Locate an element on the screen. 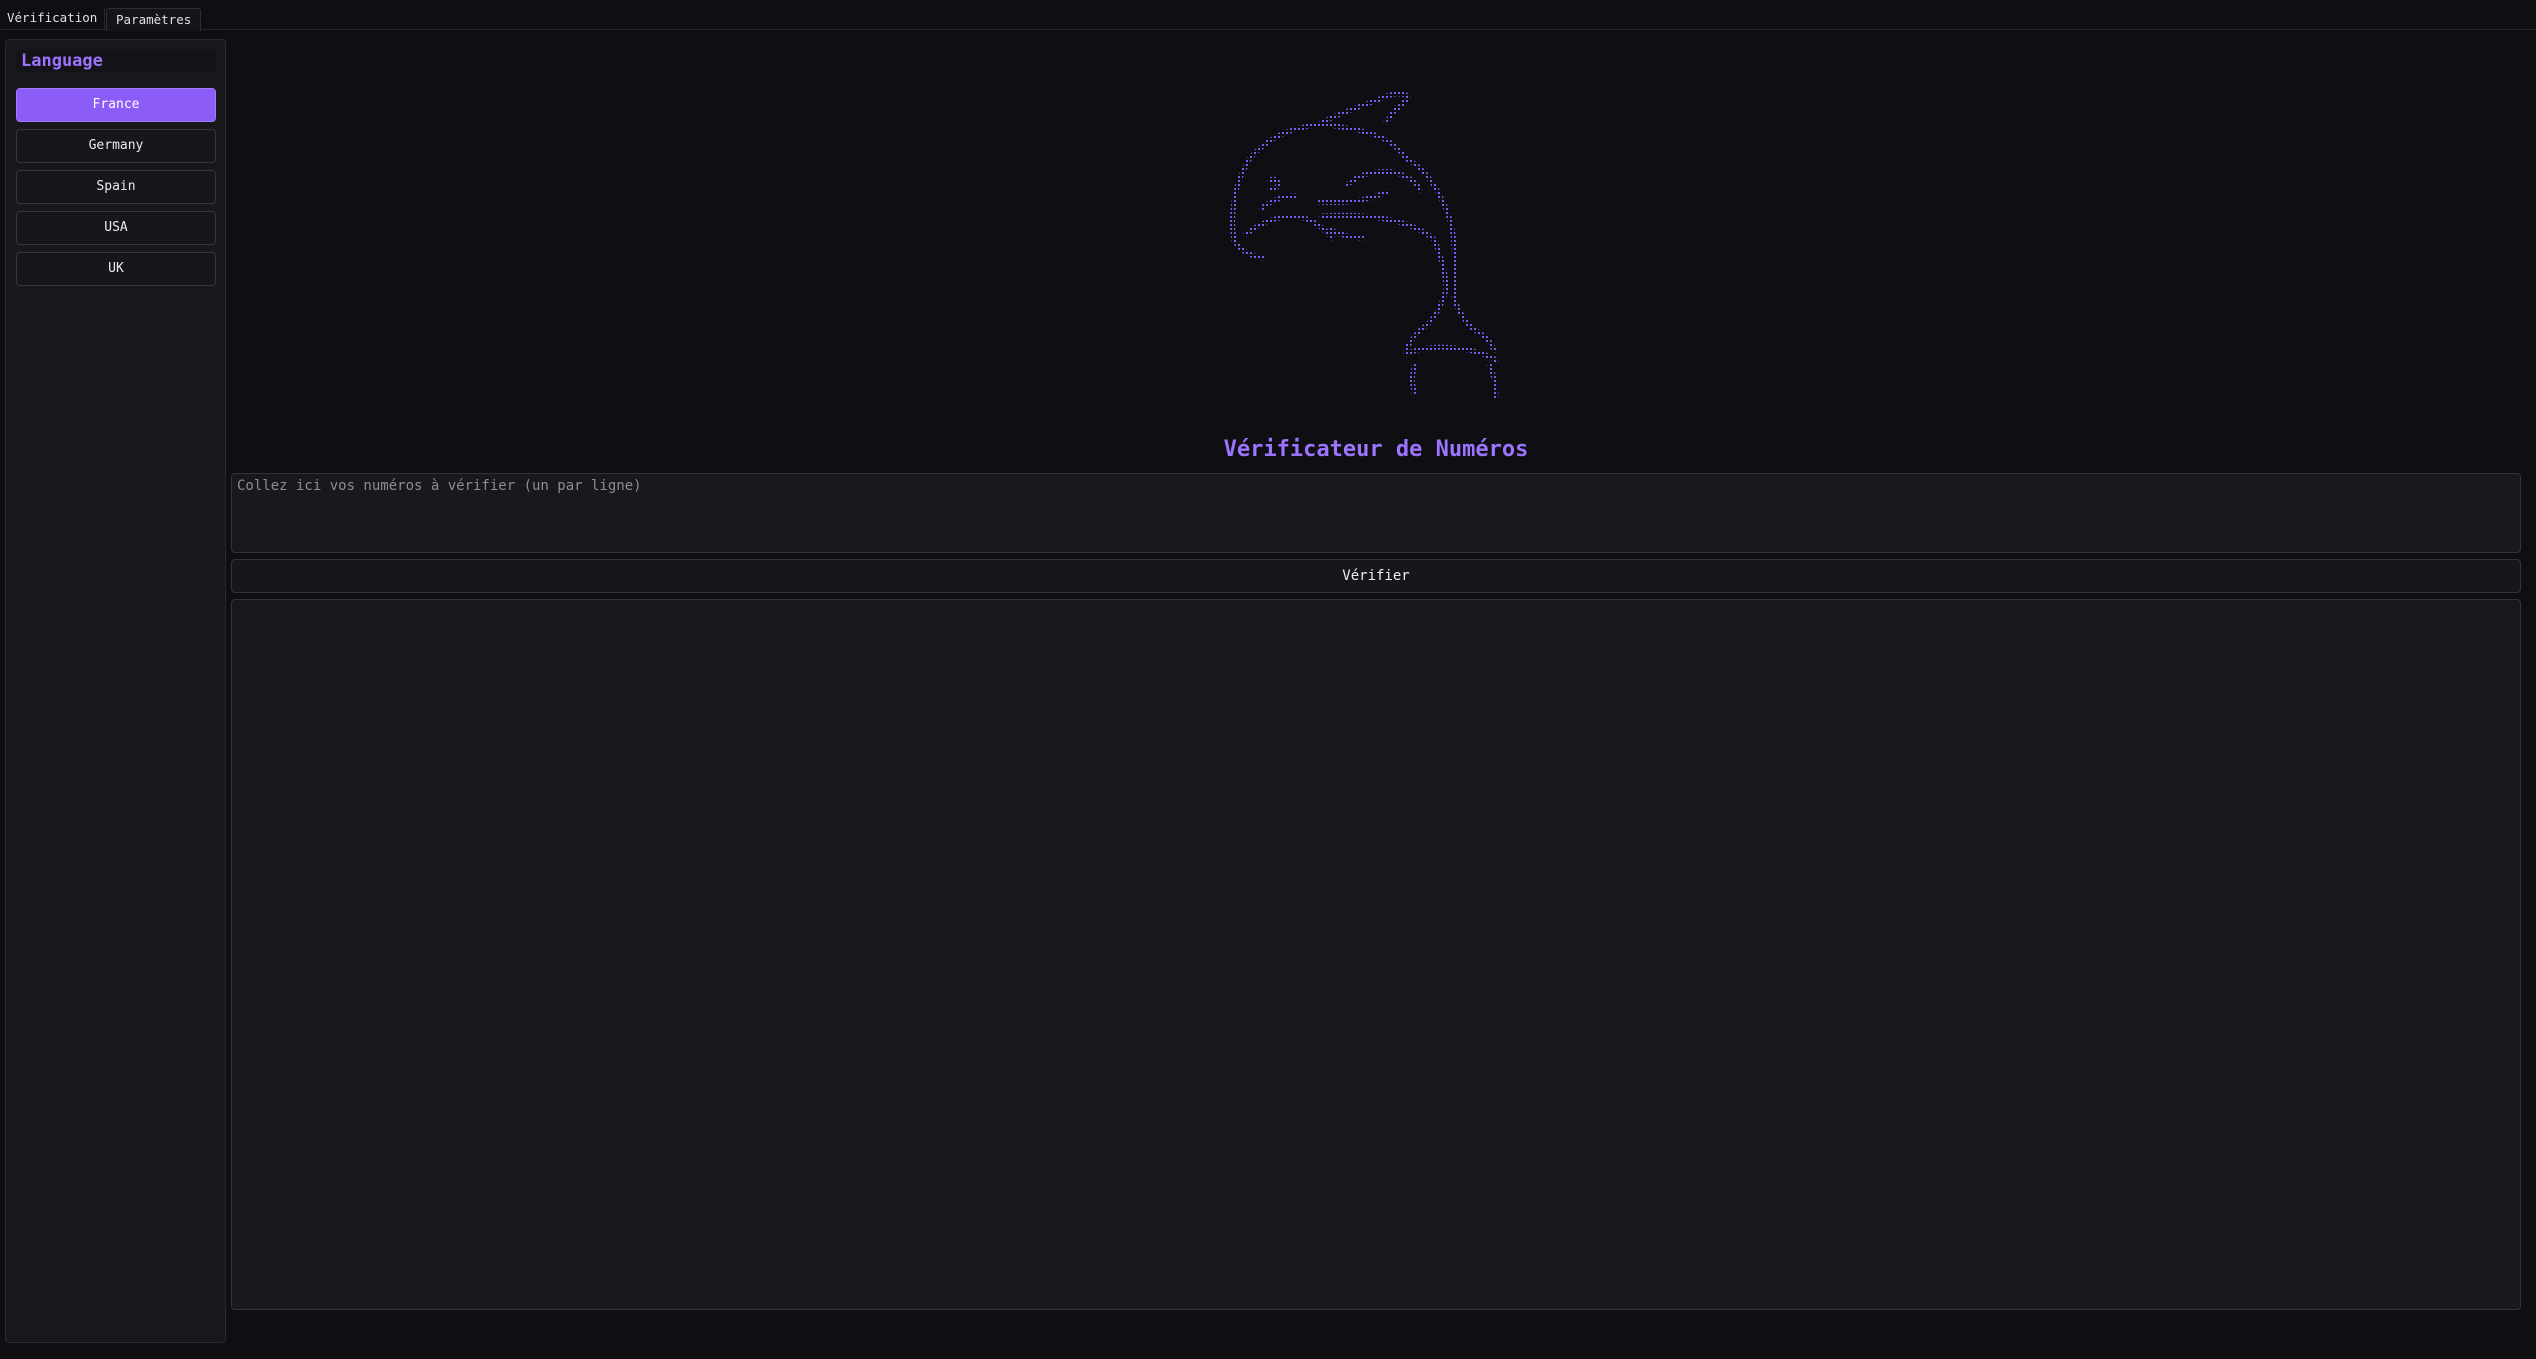 The image size is (2536, 1359). tab-verification: Vérification is located at coordinates (53, 18).